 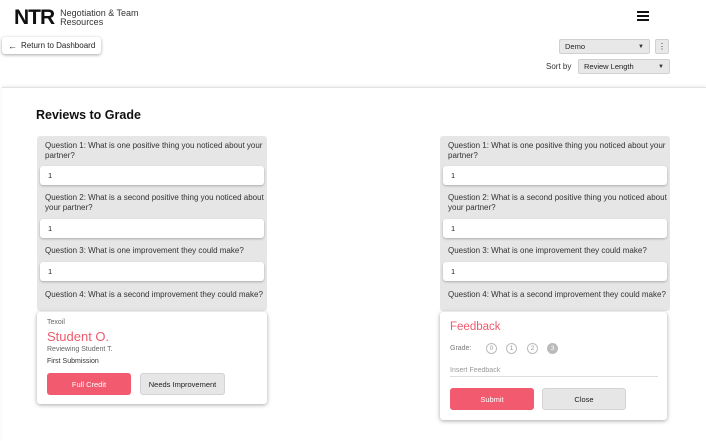 I want to click on page-title: Reviews to Grade, so click(x=88, y=115).